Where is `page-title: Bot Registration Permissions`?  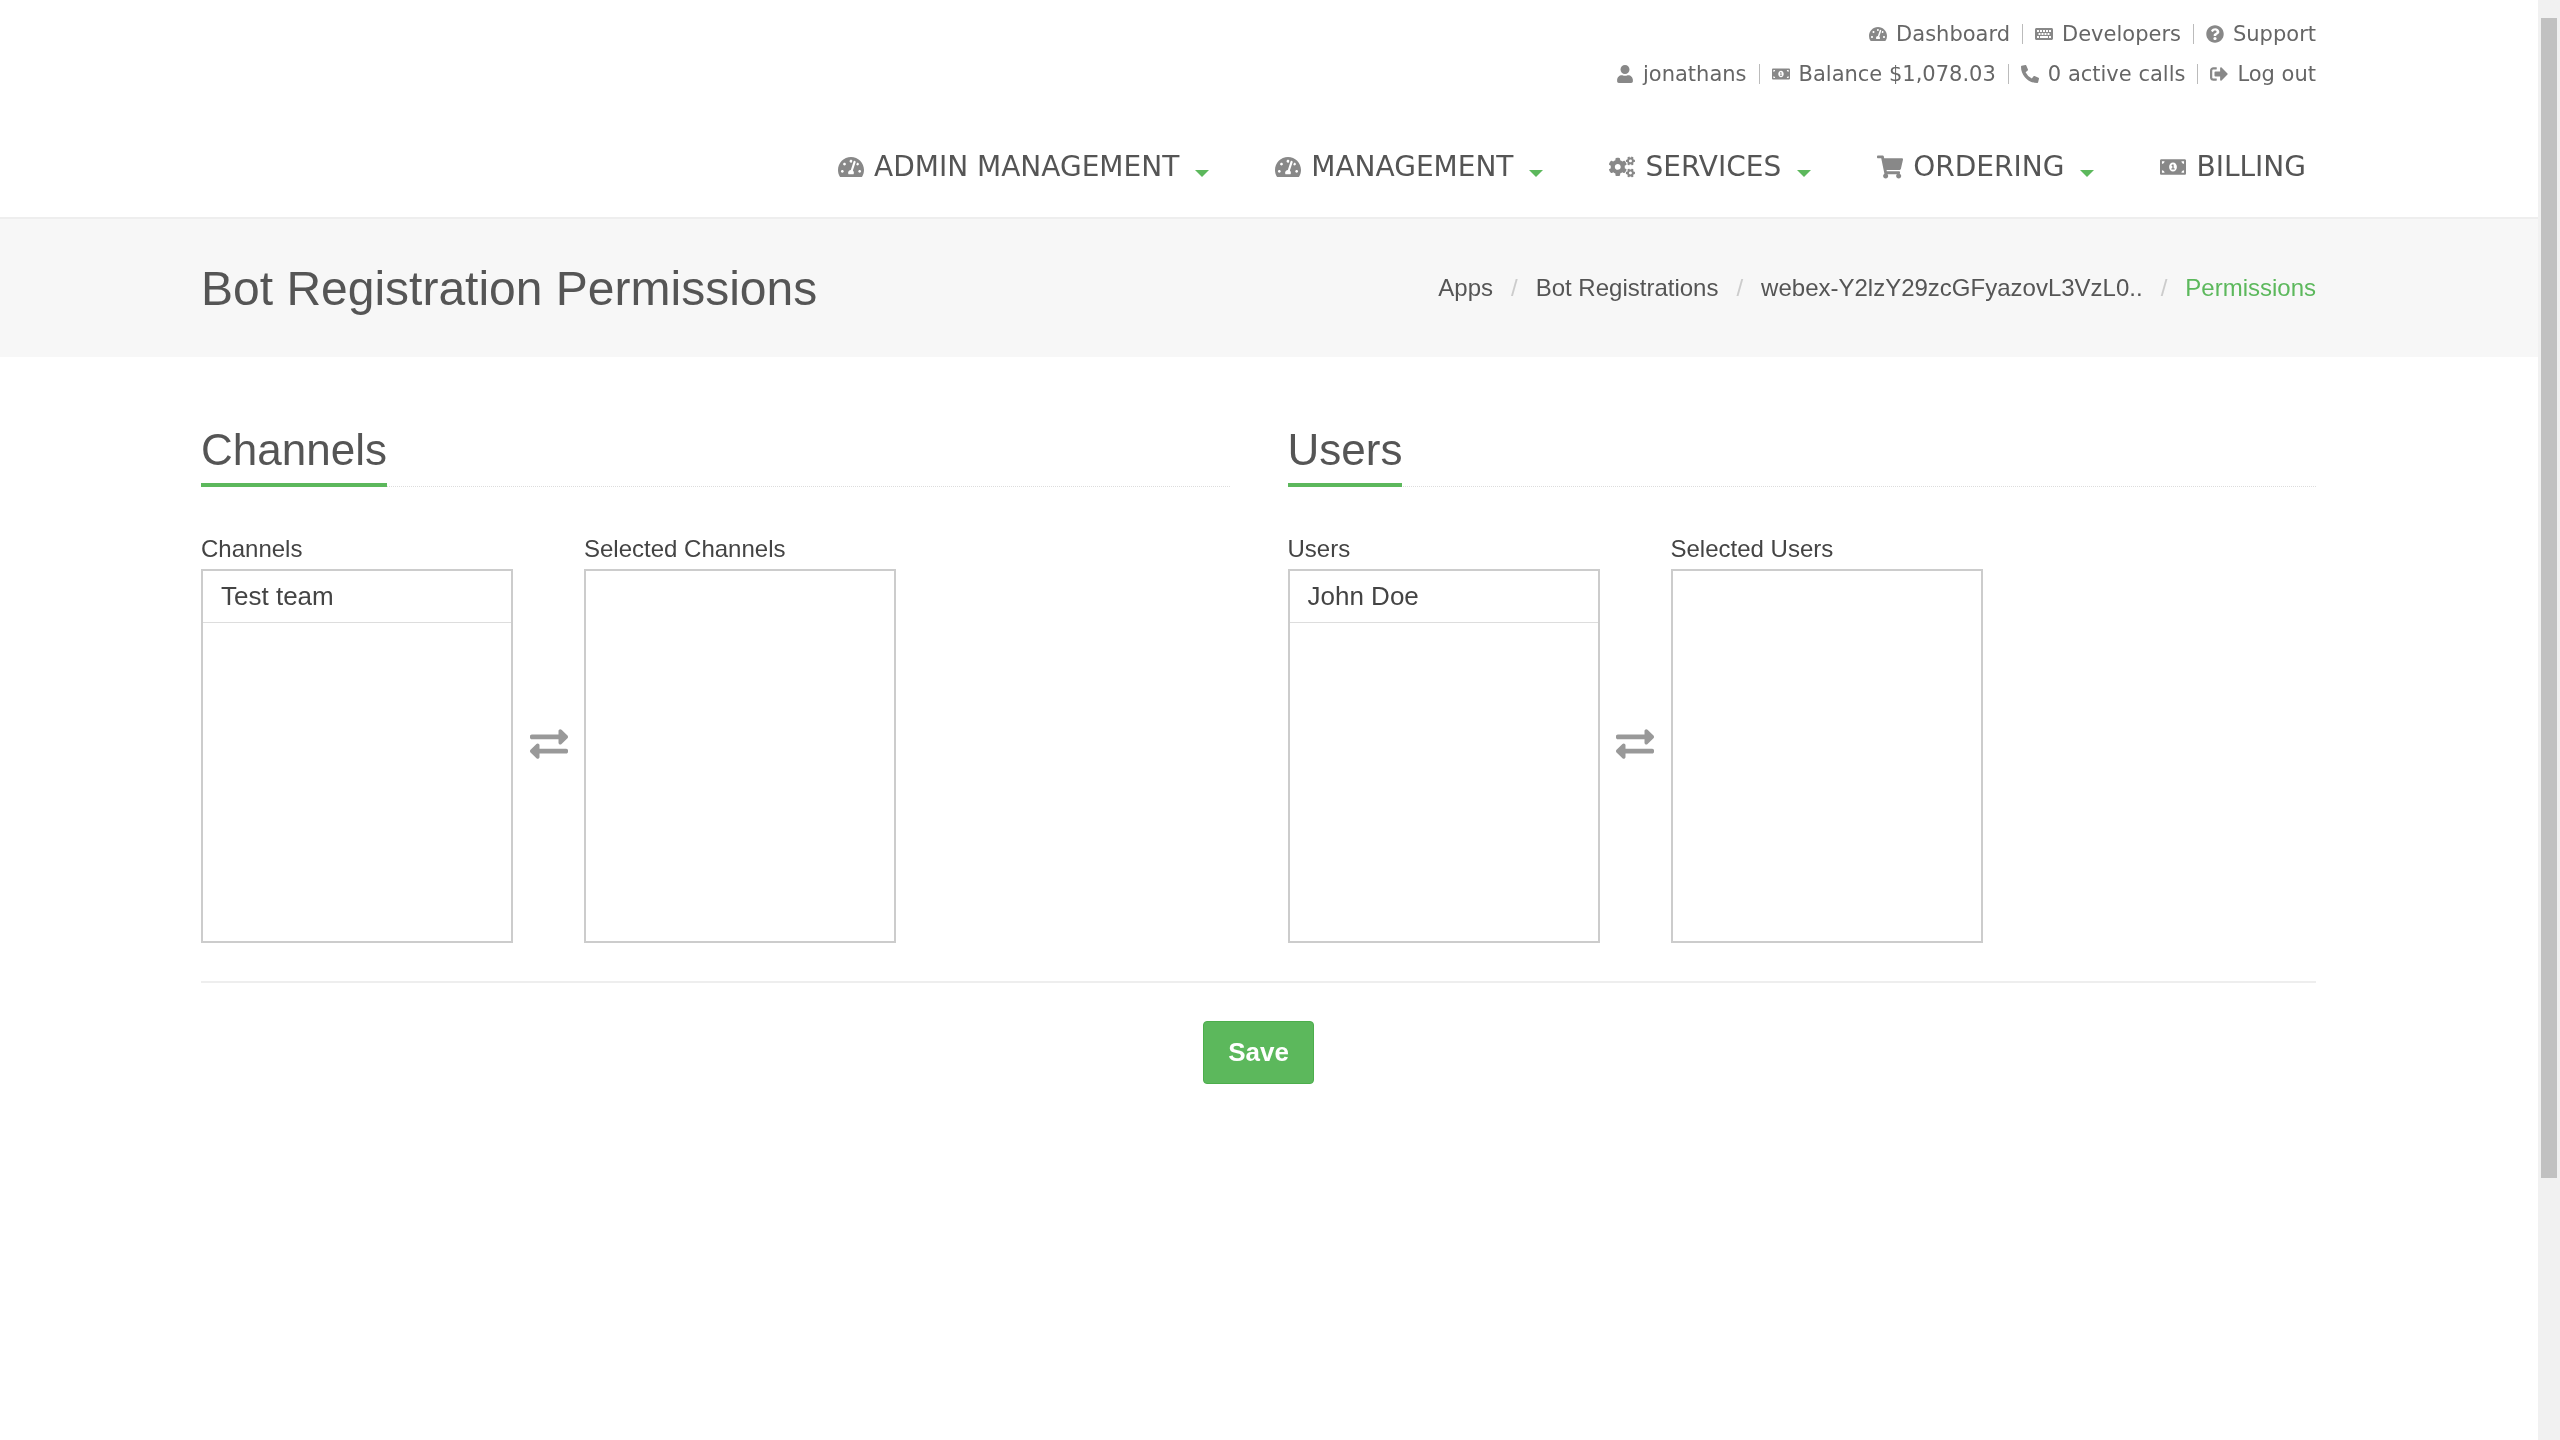 page-title: Bot Registration Permissions is located at coordinates (509, 288).